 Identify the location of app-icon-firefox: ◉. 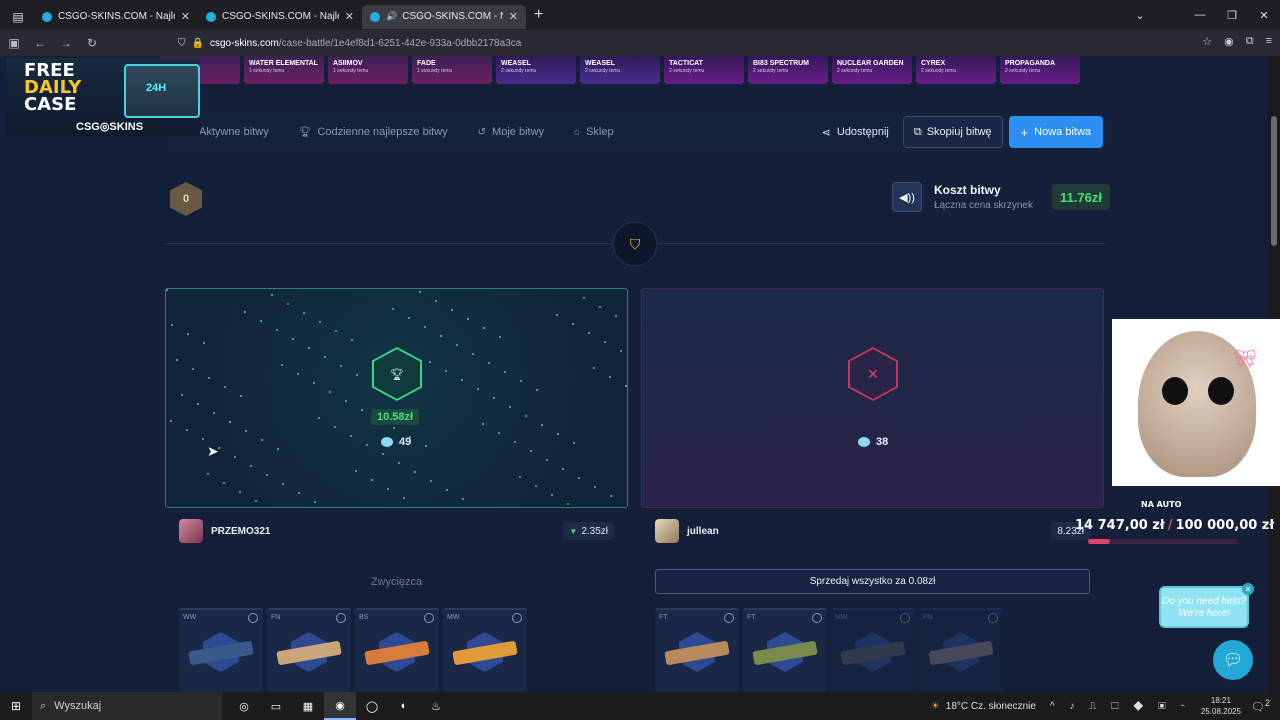
(340, 706).